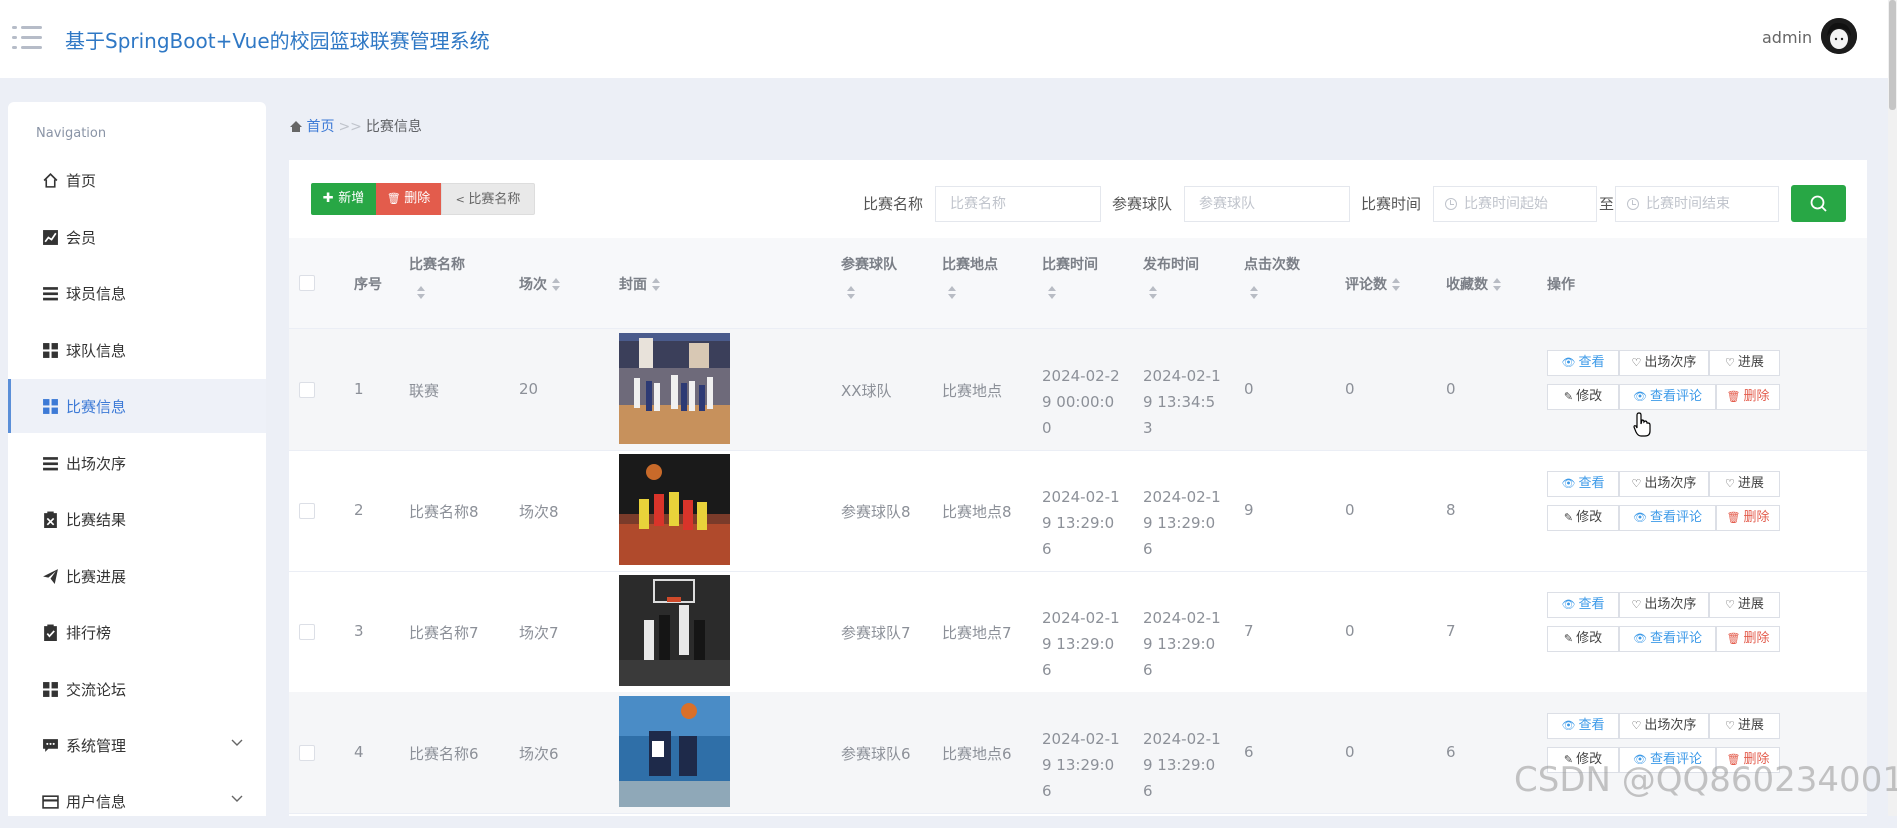 The width and height of the screenshot is (1897, 828). I want to click on th-team: 参赛球队, so click(869, 264).